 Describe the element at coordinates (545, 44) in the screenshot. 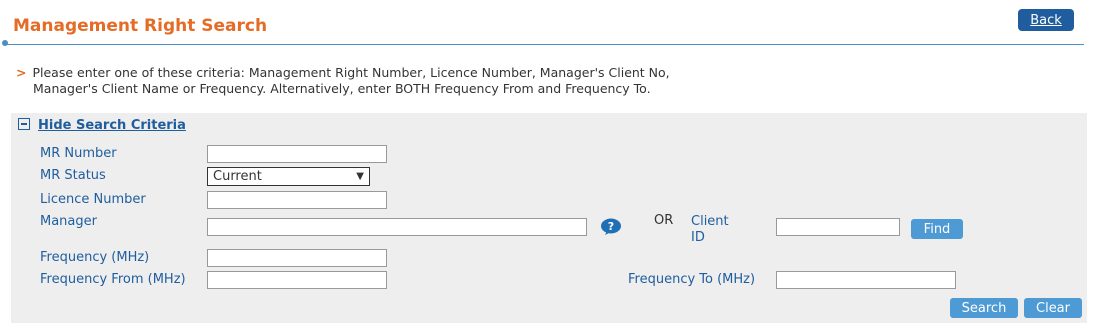

I see `title-underline` at that location.